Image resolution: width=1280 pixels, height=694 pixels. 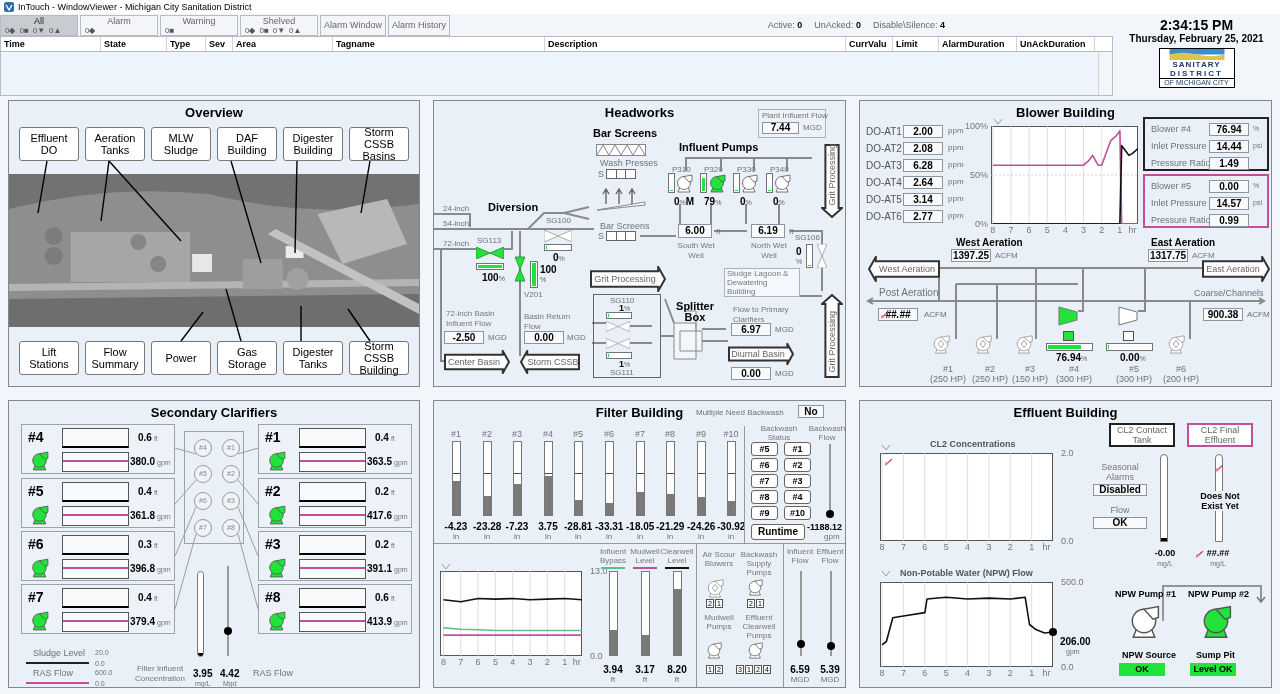 I want to click on alarm-count: Disable\Silence: 4, so click(x=908, y=25).